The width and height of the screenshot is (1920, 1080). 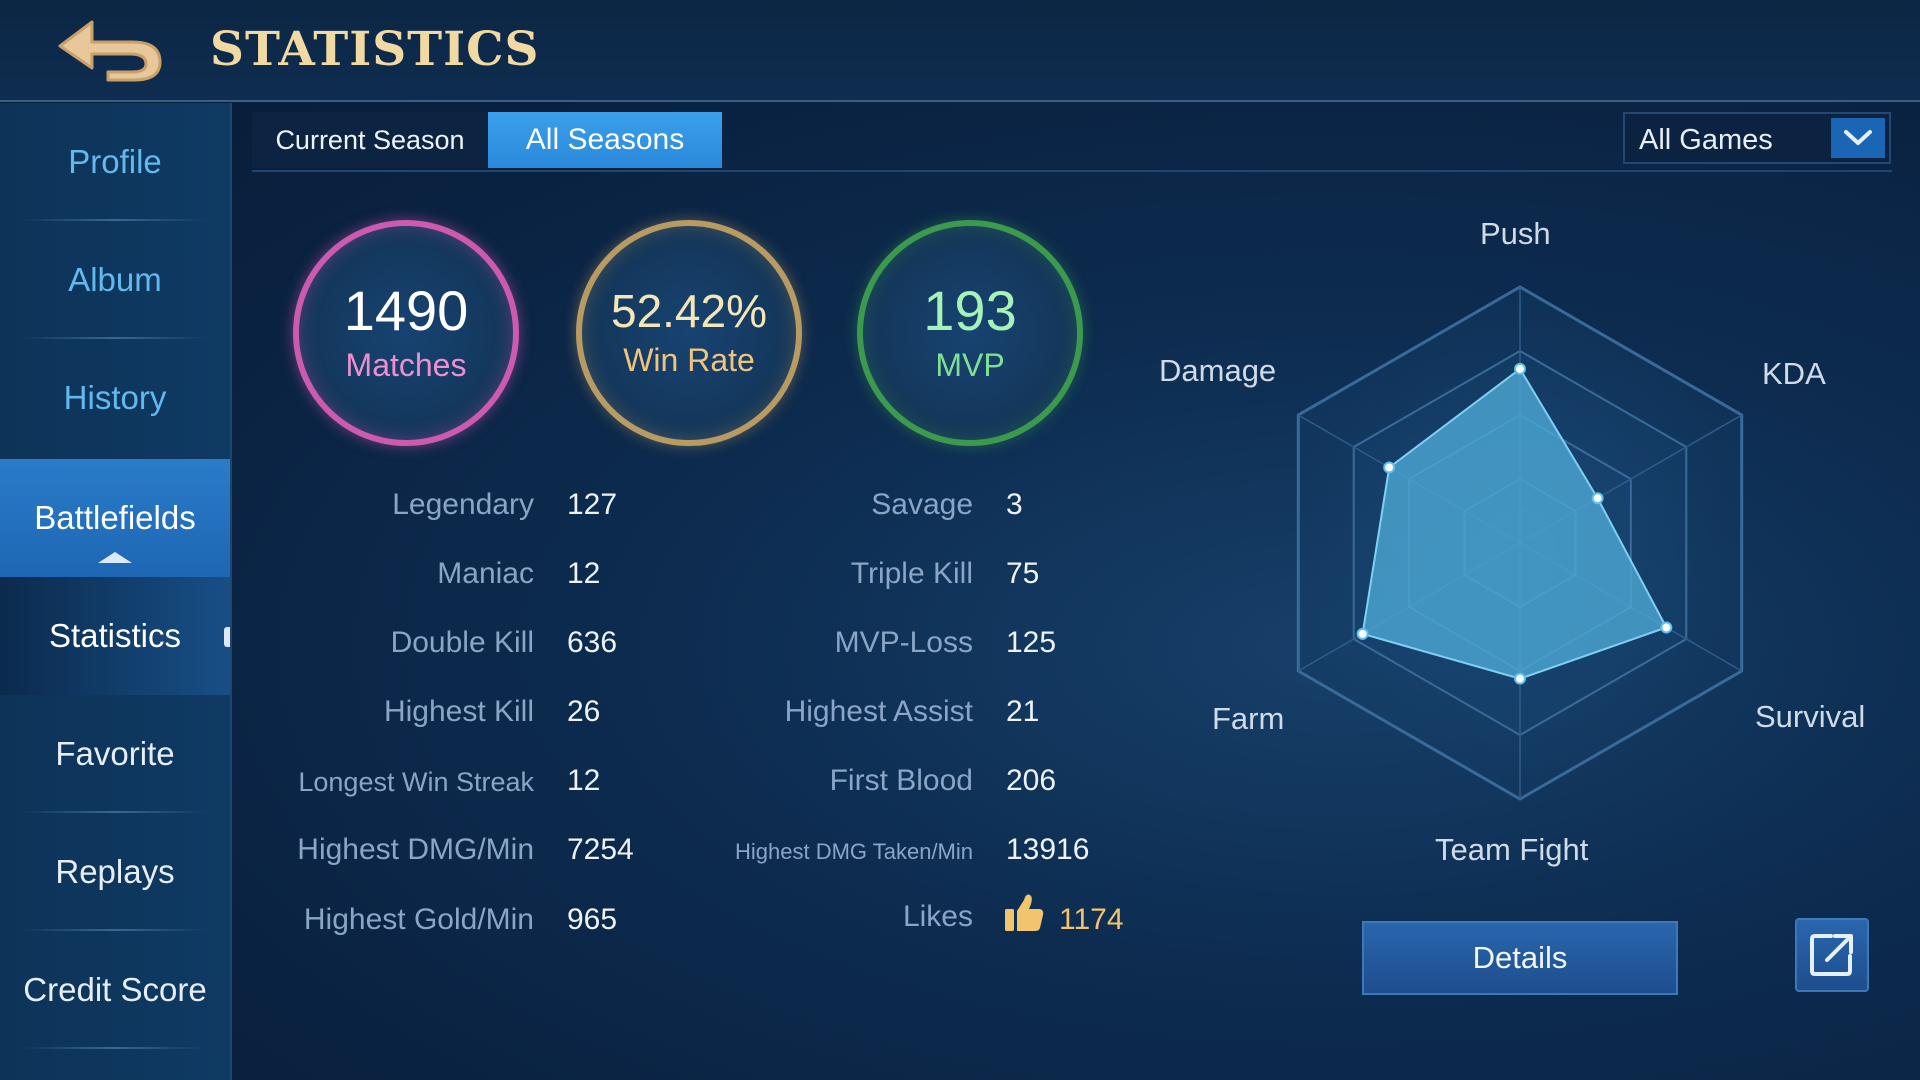 I want to click on radar-axis-label-team-fight: Team Fight, so click(x=1512, y=849).